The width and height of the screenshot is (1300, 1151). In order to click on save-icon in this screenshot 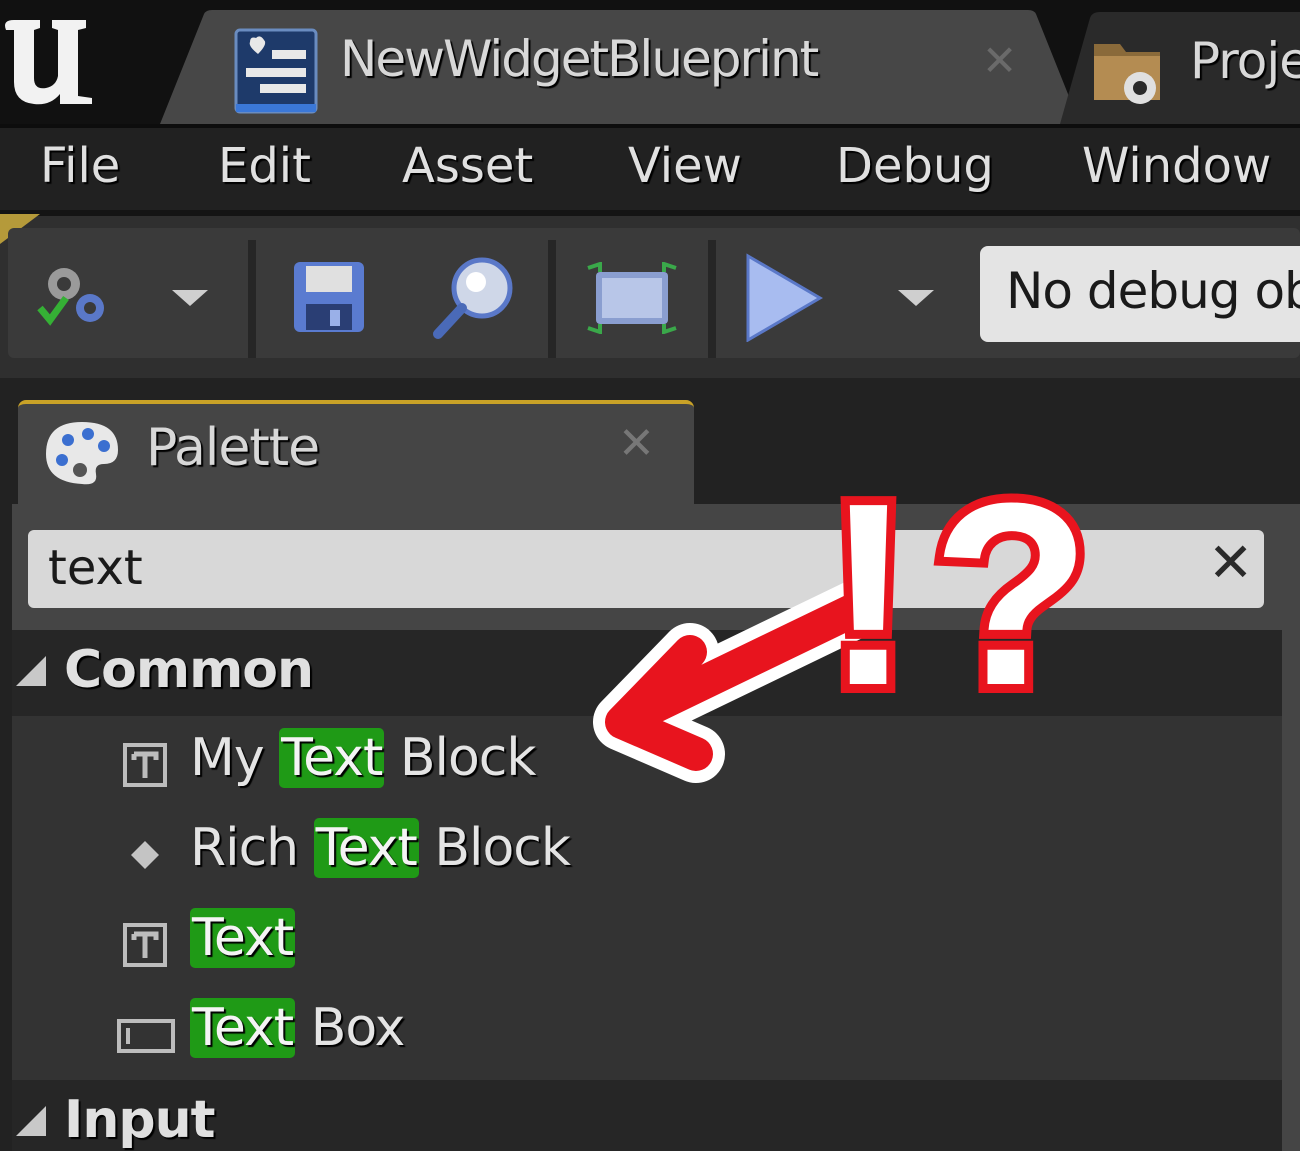, I will do `click(329, 297)`.